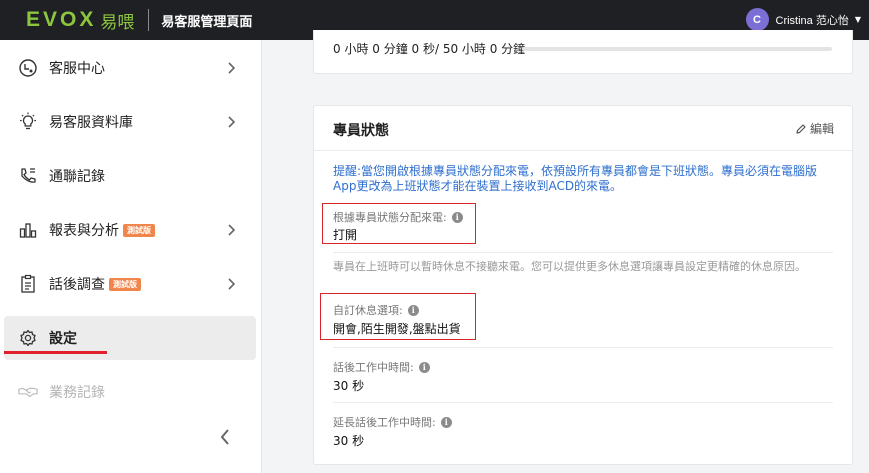 The width and height of the screenshot is (869, 473). I want to click on sidebar-item-label: 話後調查 測試版, so click(95, 284).